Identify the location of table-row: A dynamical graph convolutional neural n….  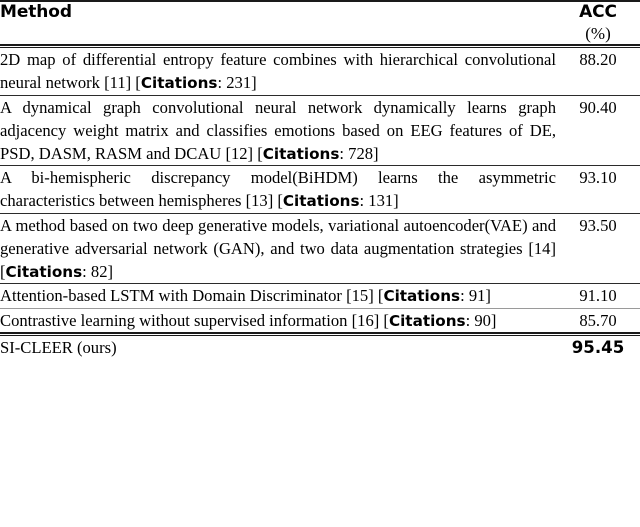
(320, 131).